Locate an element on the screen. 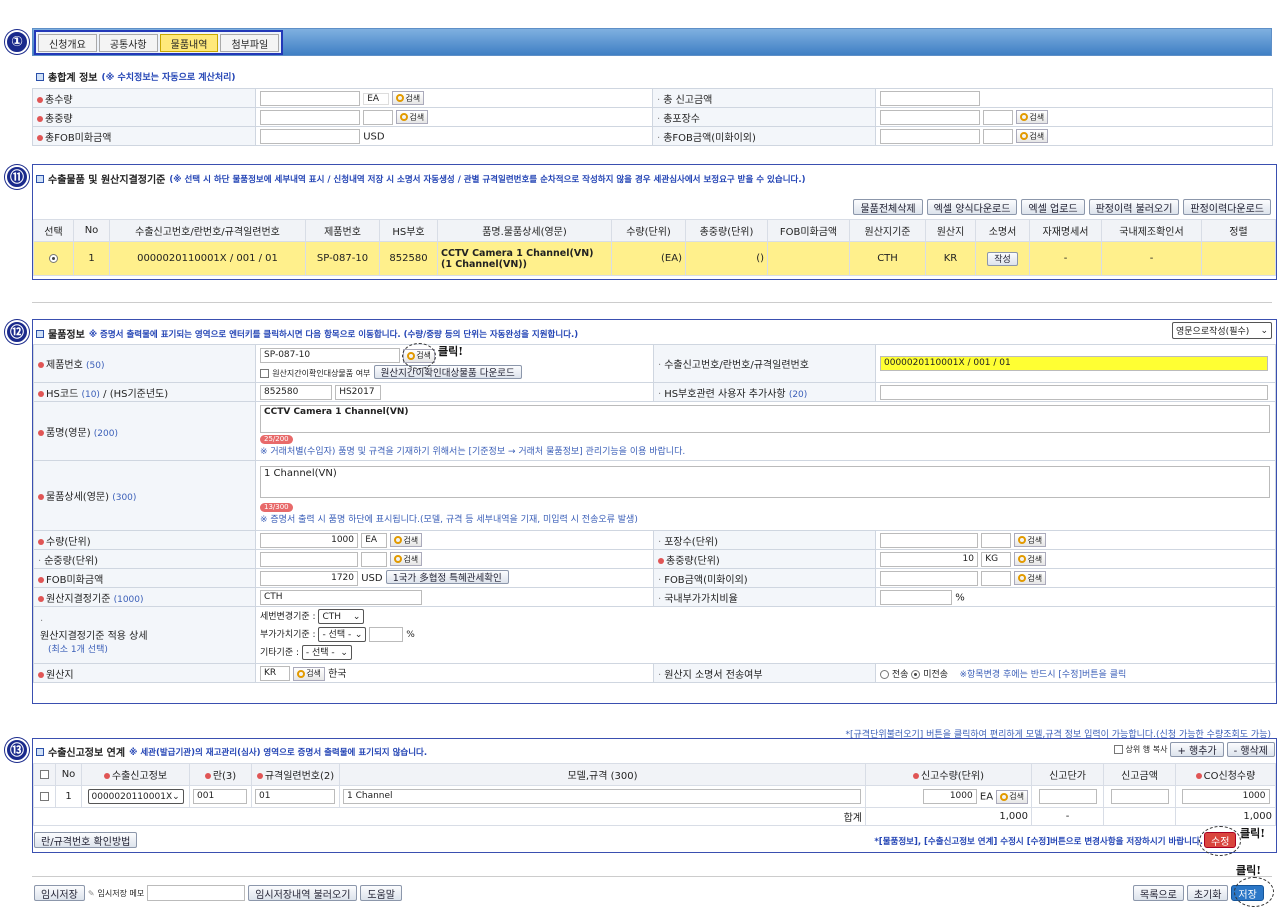  write-statement-button: 작성 is located at coordinates (1002, 258).